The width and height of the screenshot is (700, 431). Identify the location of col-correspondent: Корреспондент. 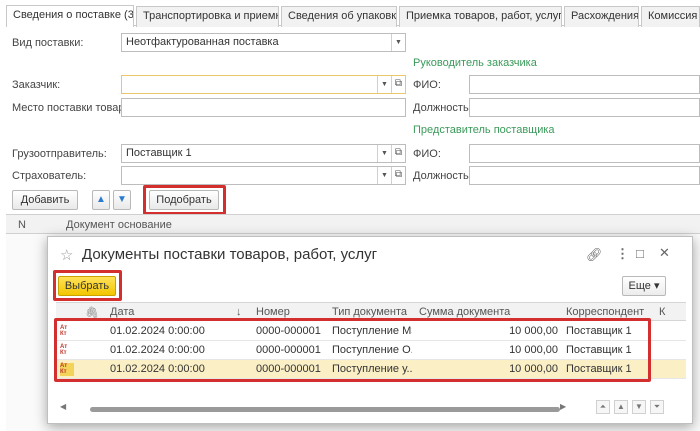
(605, 312).